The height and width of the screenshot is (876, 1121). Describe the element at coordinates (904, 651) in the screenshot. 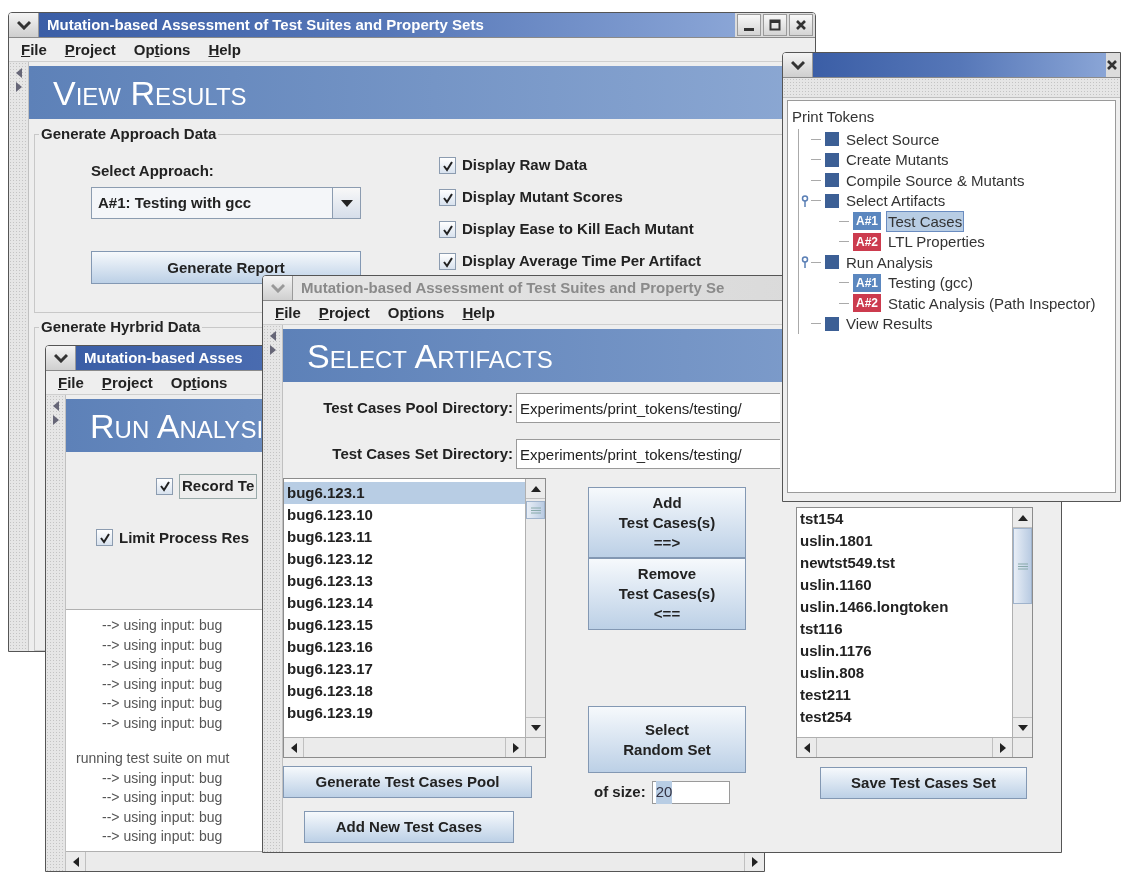

I see `list-item: uslin.1176` at that location.